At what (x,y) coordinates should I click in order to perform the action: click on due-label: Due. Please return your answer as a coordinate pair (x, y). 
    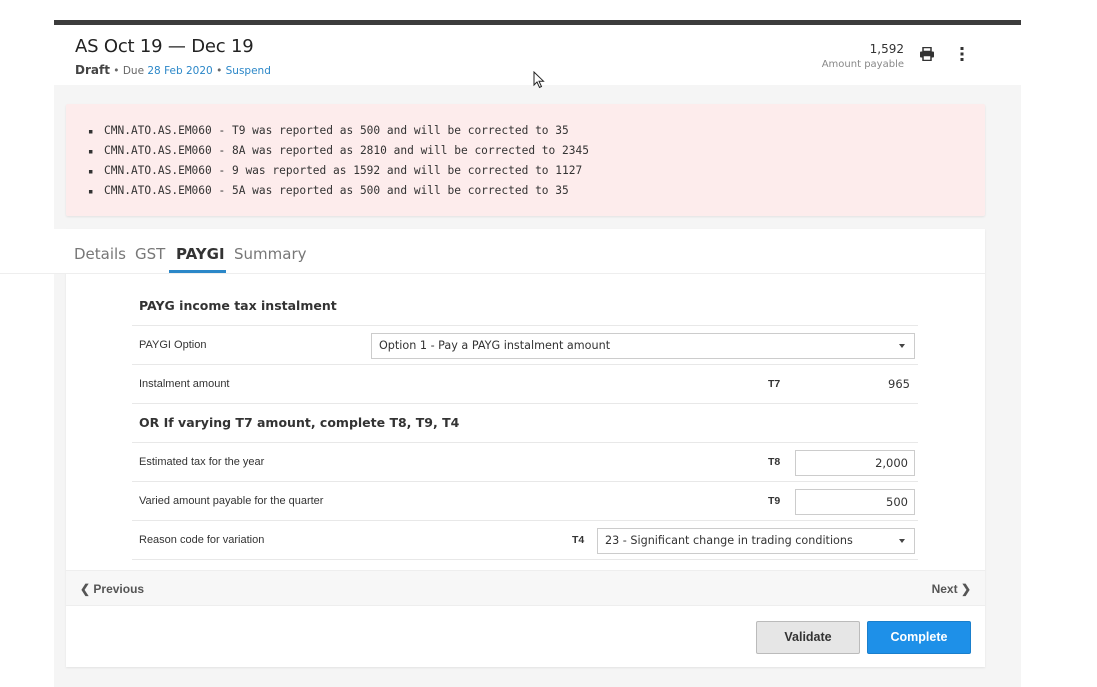
    Looking at the image, I should click on (133, 71).